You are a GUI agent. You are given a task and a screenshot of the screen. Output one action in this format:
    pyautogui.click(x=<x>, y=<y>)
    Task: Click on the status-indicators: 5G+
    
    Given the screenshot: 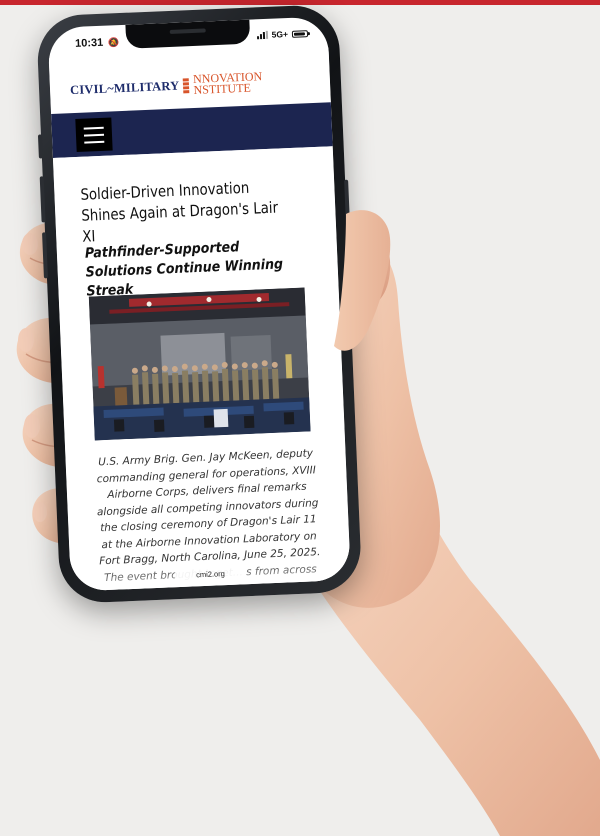 What is the action you would take?
    pyautogui.click(x=282, y=34)
    